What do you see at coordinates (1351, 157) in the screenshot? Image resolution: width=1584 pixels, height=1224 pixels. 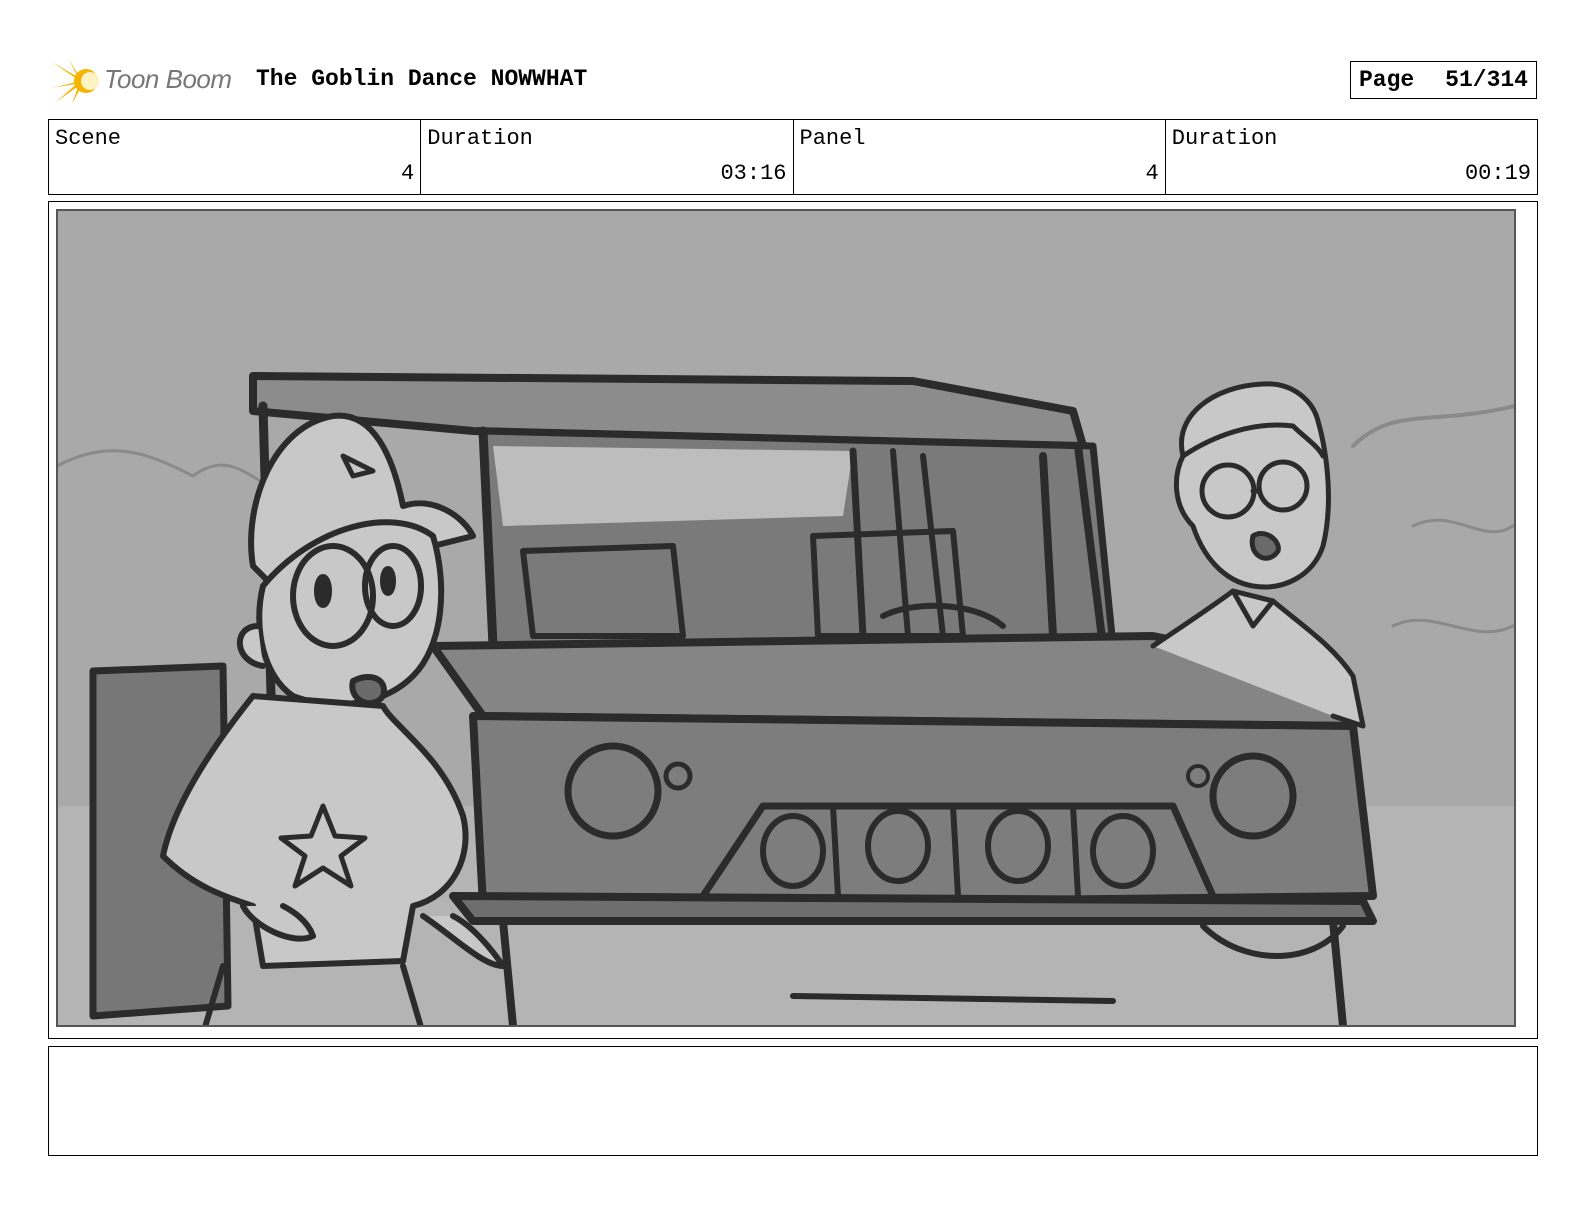 I see `panel-duration-cell: Duration 00:19` at bounding box center [1351, 157].